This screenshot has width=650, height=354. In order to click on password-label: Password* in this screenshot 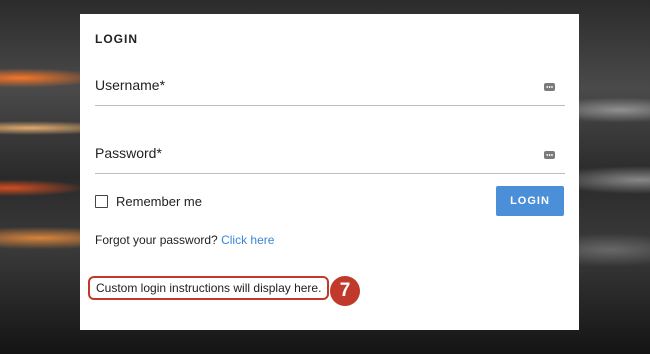, I will do `click(128, 153)`.